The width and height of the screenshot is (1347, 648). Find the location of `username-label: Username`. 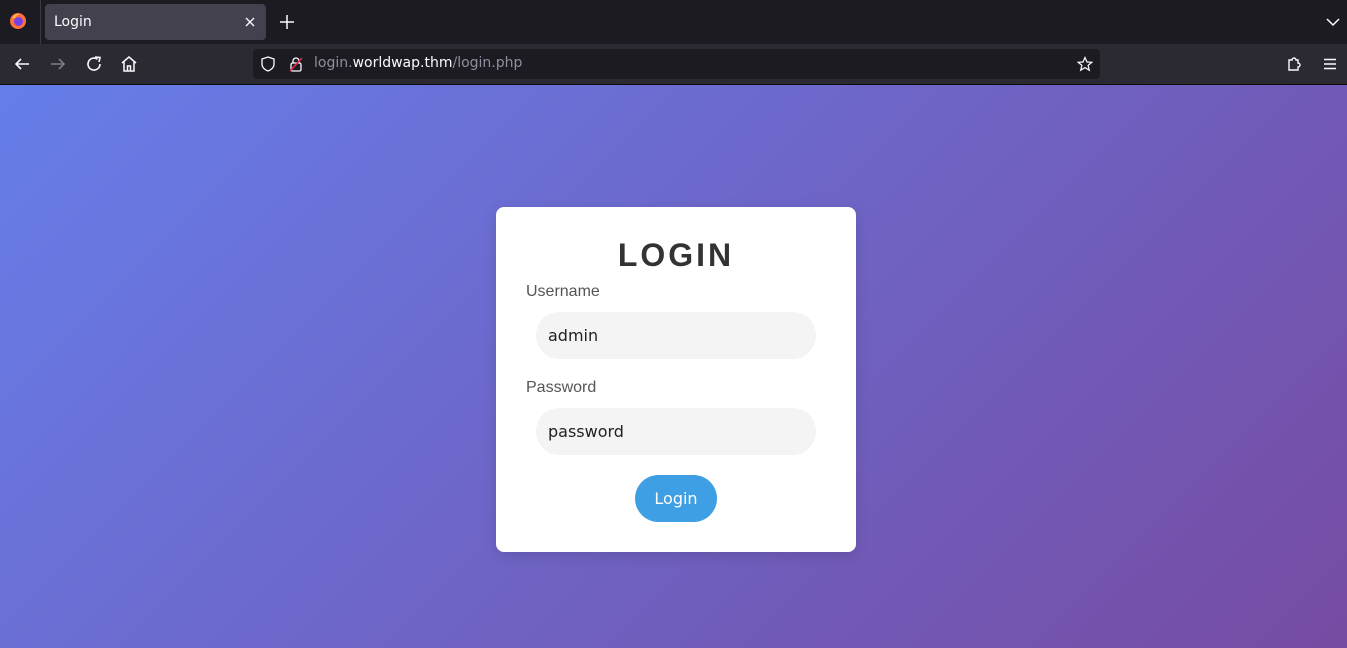

username-label: Username is located at coordinates (563, 291).